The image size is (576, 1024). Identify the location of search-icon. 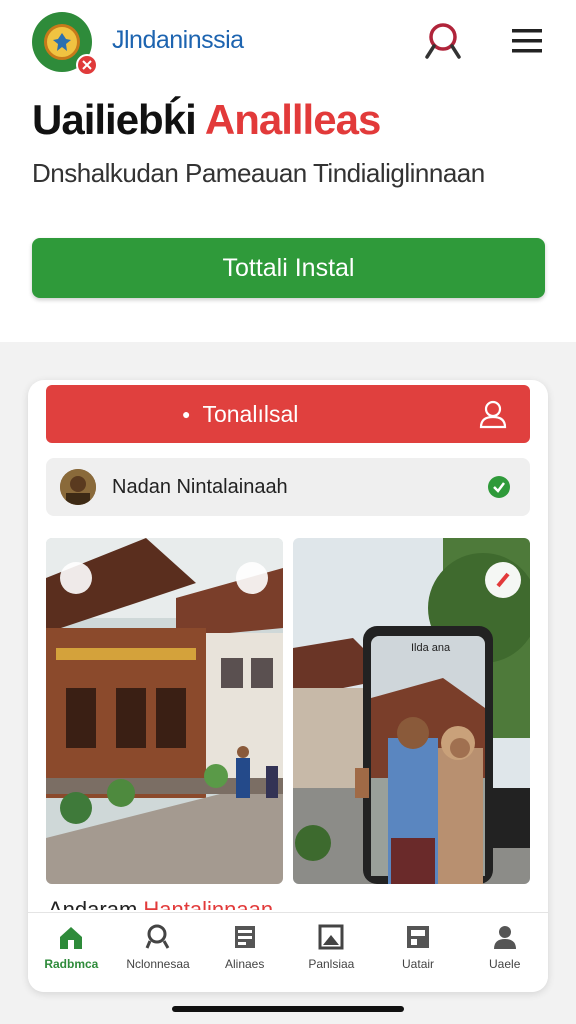
(443, 41).